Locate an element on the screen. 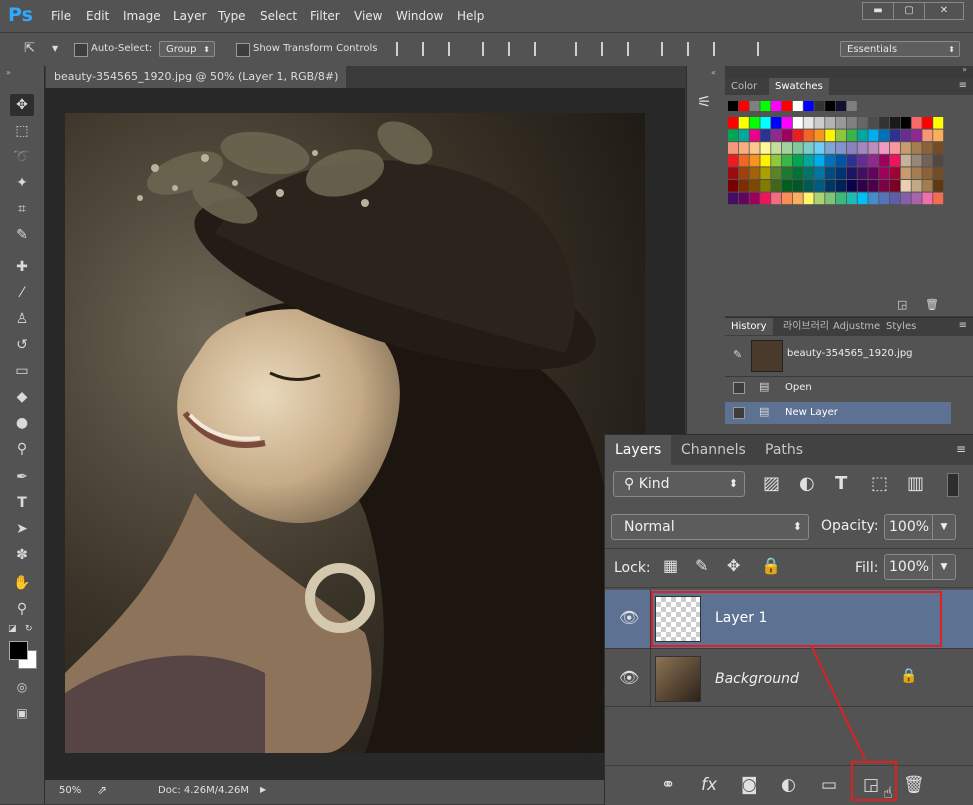 This screenshot has height=805, width=973. magic-wand-tool-icon: ✦ is located at coordinates (22, 183).